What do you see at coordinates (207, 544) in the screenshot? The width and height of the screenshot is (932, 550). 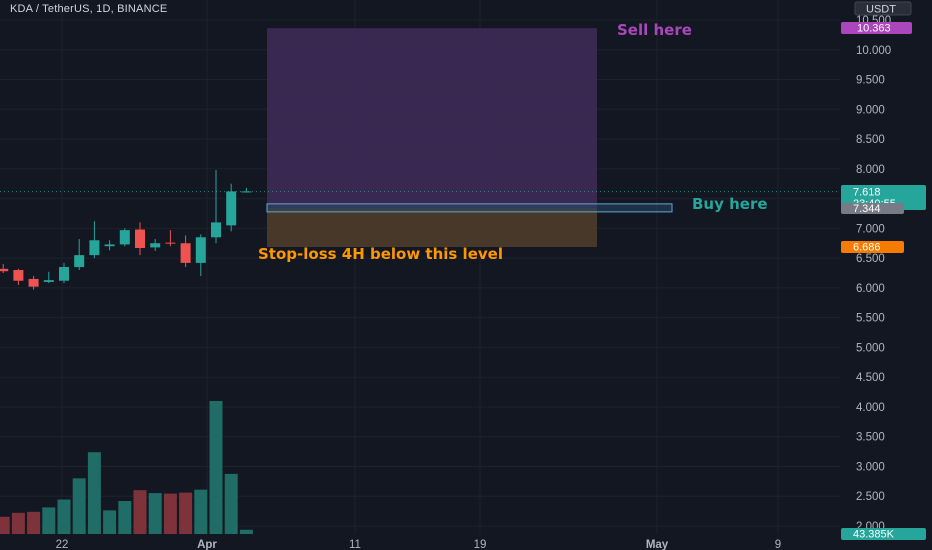 I see `time-tick-label: Apr` at bounding box center [207, 544].